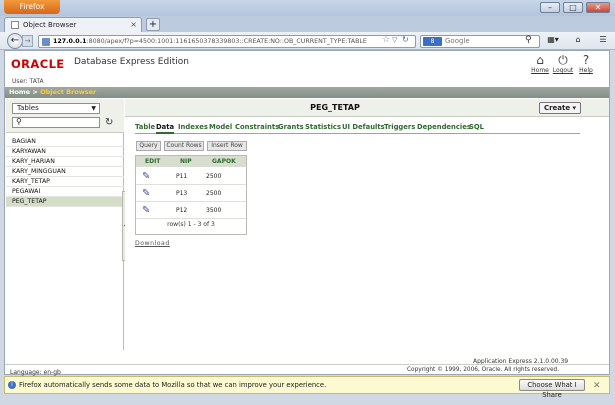 The image size is (615, 405). Describe the element at coordinates (15, 41) in the screenshot. I see `back-button: ←` at that location.